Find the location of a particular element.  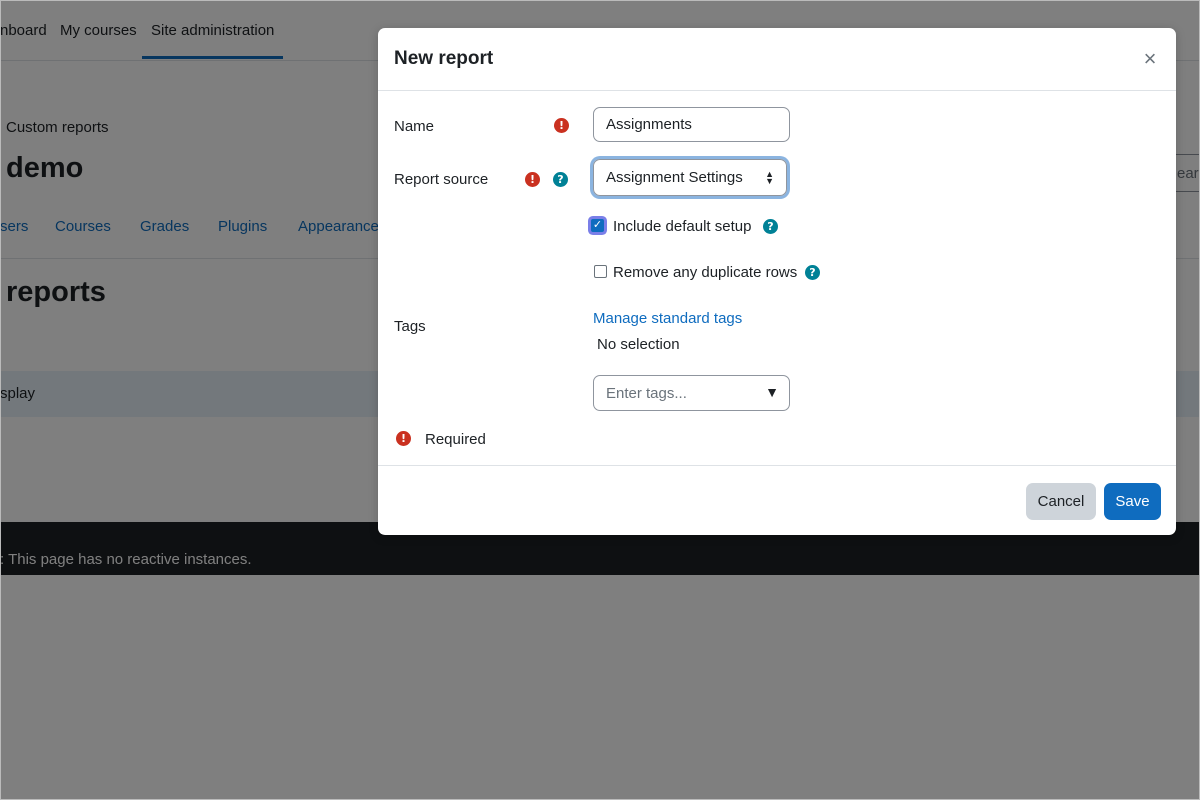

remove-duplicates-label: Remove any duplicate rows is located at coordinates (705, 272).